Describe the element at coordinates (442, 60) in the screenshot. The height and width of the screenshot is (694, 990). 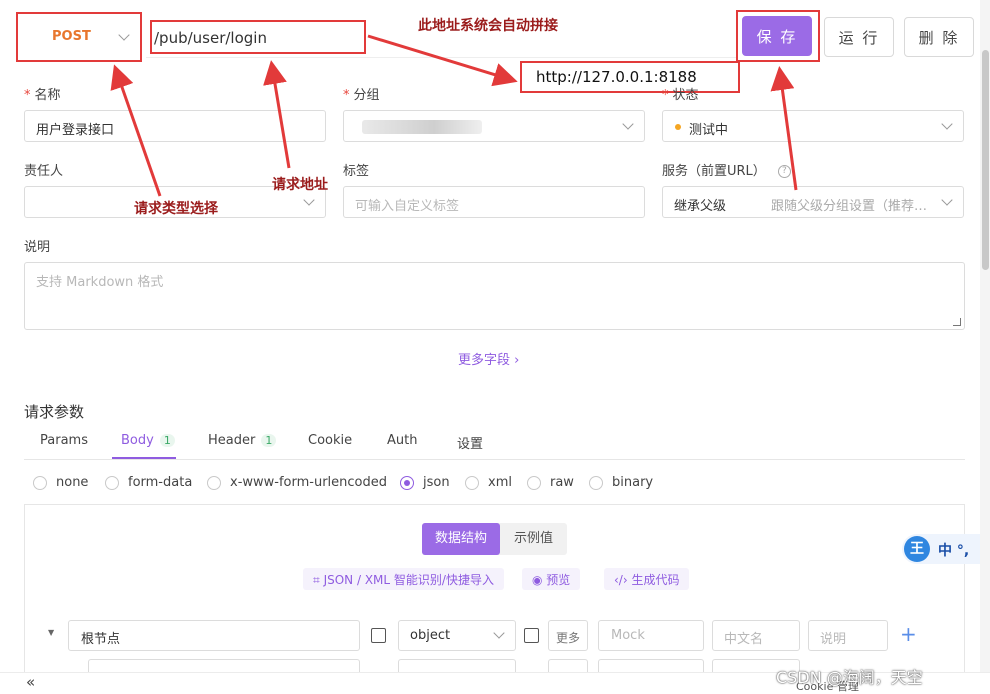
I see `arrow-to-base-url` at that location.